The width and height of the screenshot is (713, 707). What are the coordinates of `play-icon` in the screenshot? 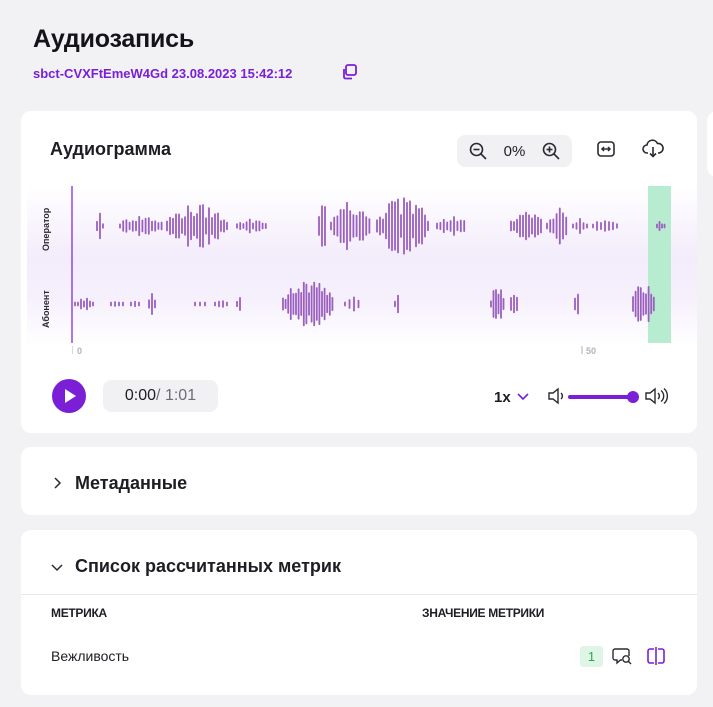 It's located at (70, 396).